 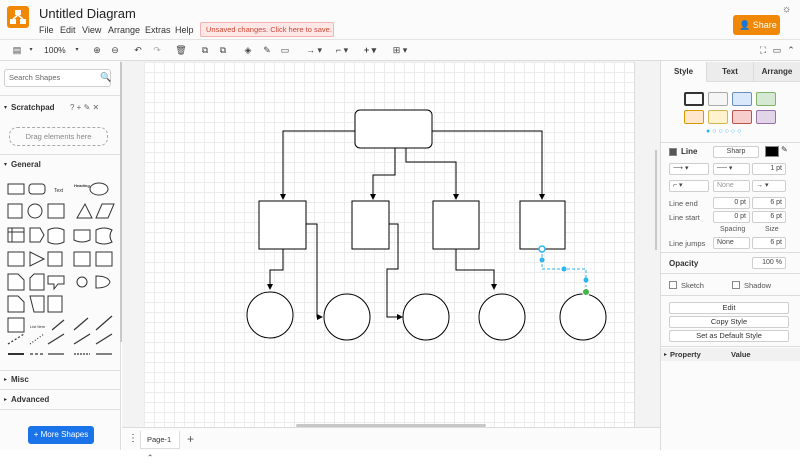 I want to click on search-shapes-input: Search Shapes, so click(x=57, y=78).